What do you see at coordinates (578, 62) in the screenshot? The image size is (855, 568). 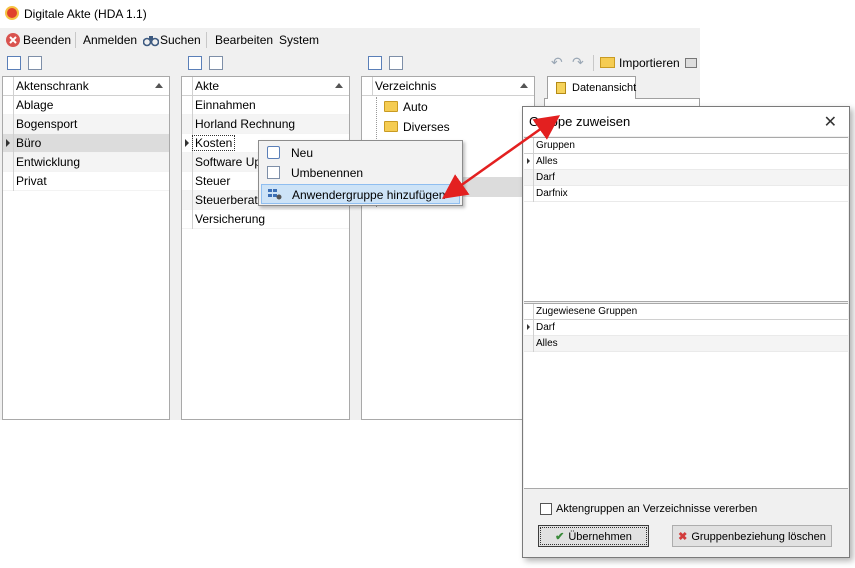 I see `redo-icon: ↷` at bounding box center [578, 62].